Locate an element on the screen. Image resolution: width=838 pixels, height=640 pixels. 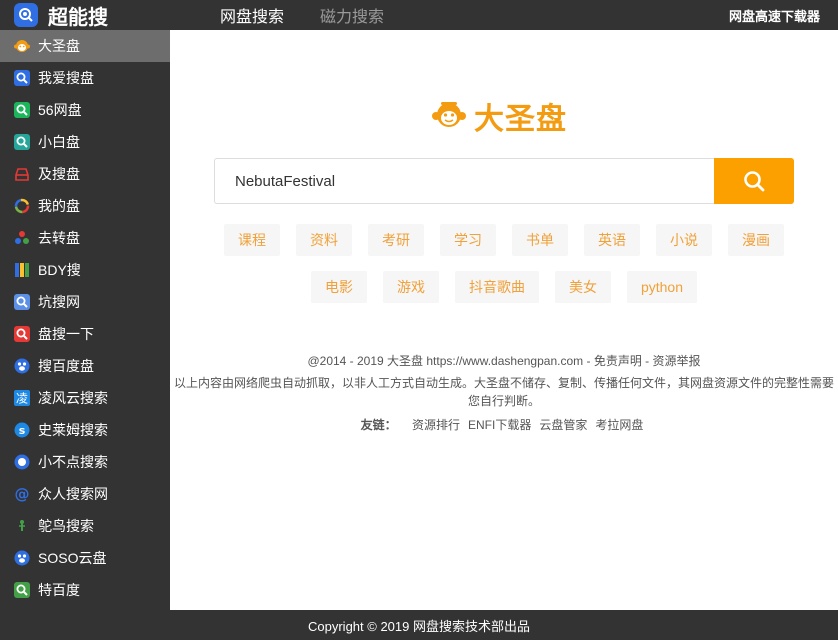
sidebar-item: SOSO云盘 is located at coordinates (85, 558).